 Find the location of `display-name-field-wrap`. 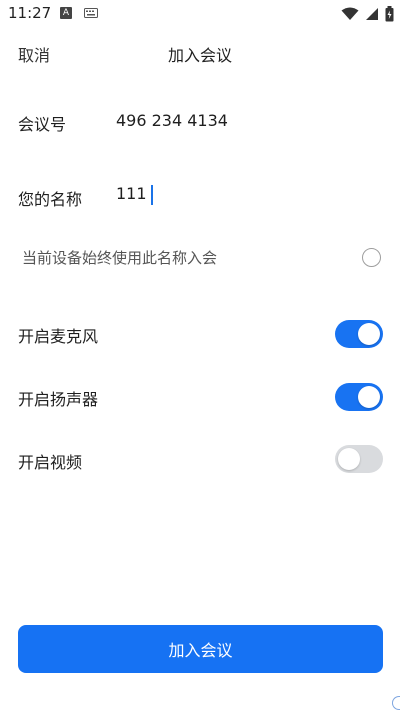

display-name-field-wrap is located at coordinates (251, 196).